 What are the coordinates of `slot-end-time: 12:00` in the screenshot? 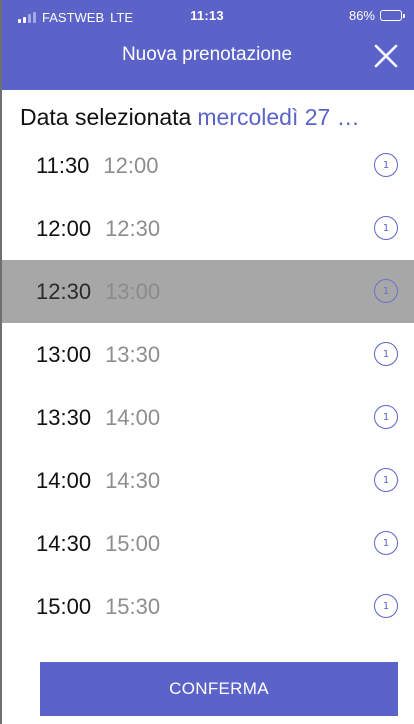 It's located at (131, 165).